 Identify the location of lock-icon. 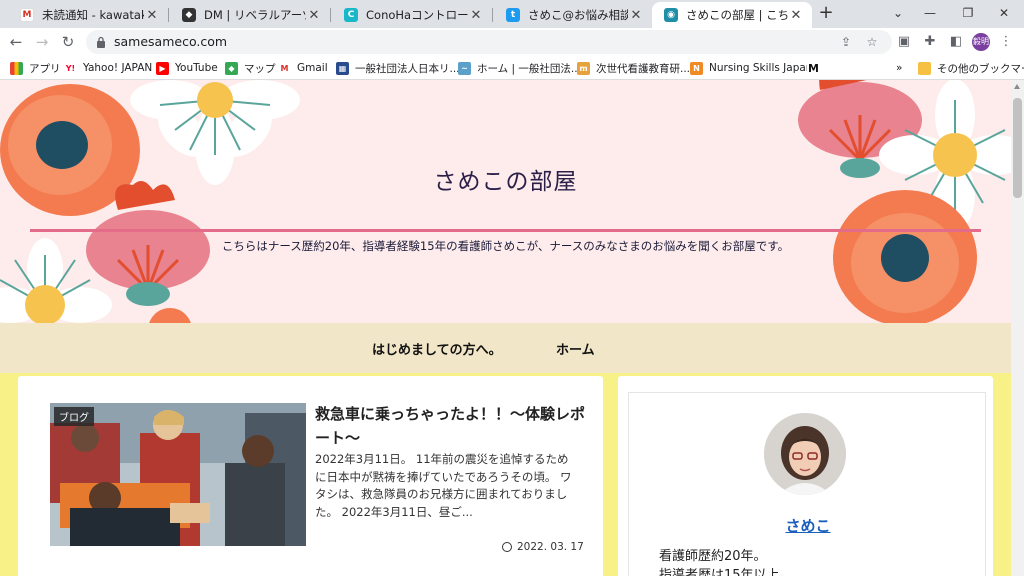
(101, 42).